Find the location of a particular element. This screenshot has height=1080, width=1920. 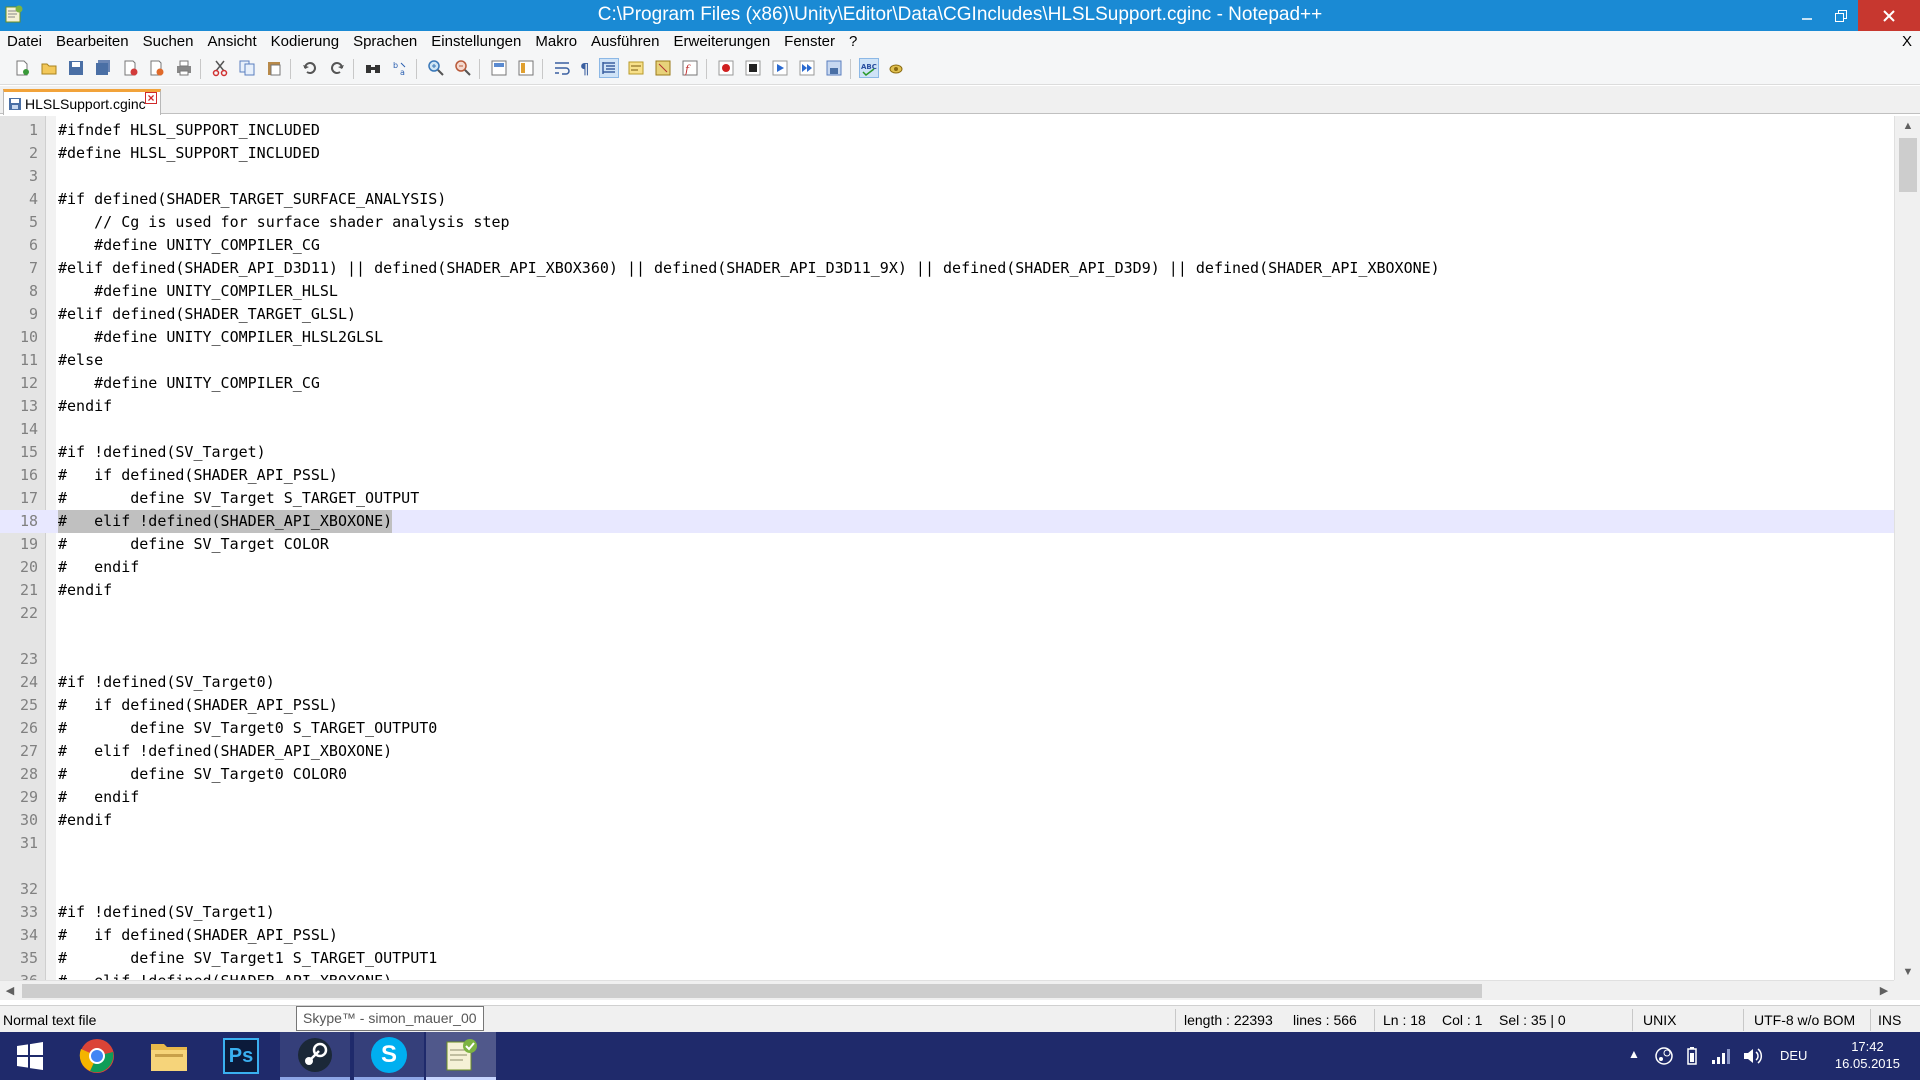

code-line: 6 #define UNITY_COMPILER_CG is located at coordinates (947, 245).